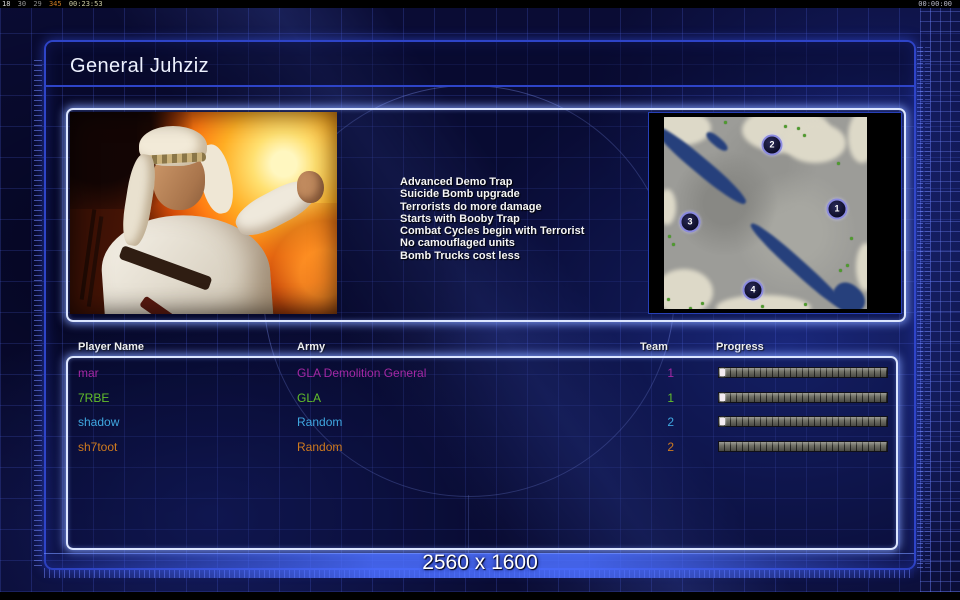  Describe the element at coordinates (460, 218) in the screenshot. I see `ability-line: Starts with Booby Trap` at that location.